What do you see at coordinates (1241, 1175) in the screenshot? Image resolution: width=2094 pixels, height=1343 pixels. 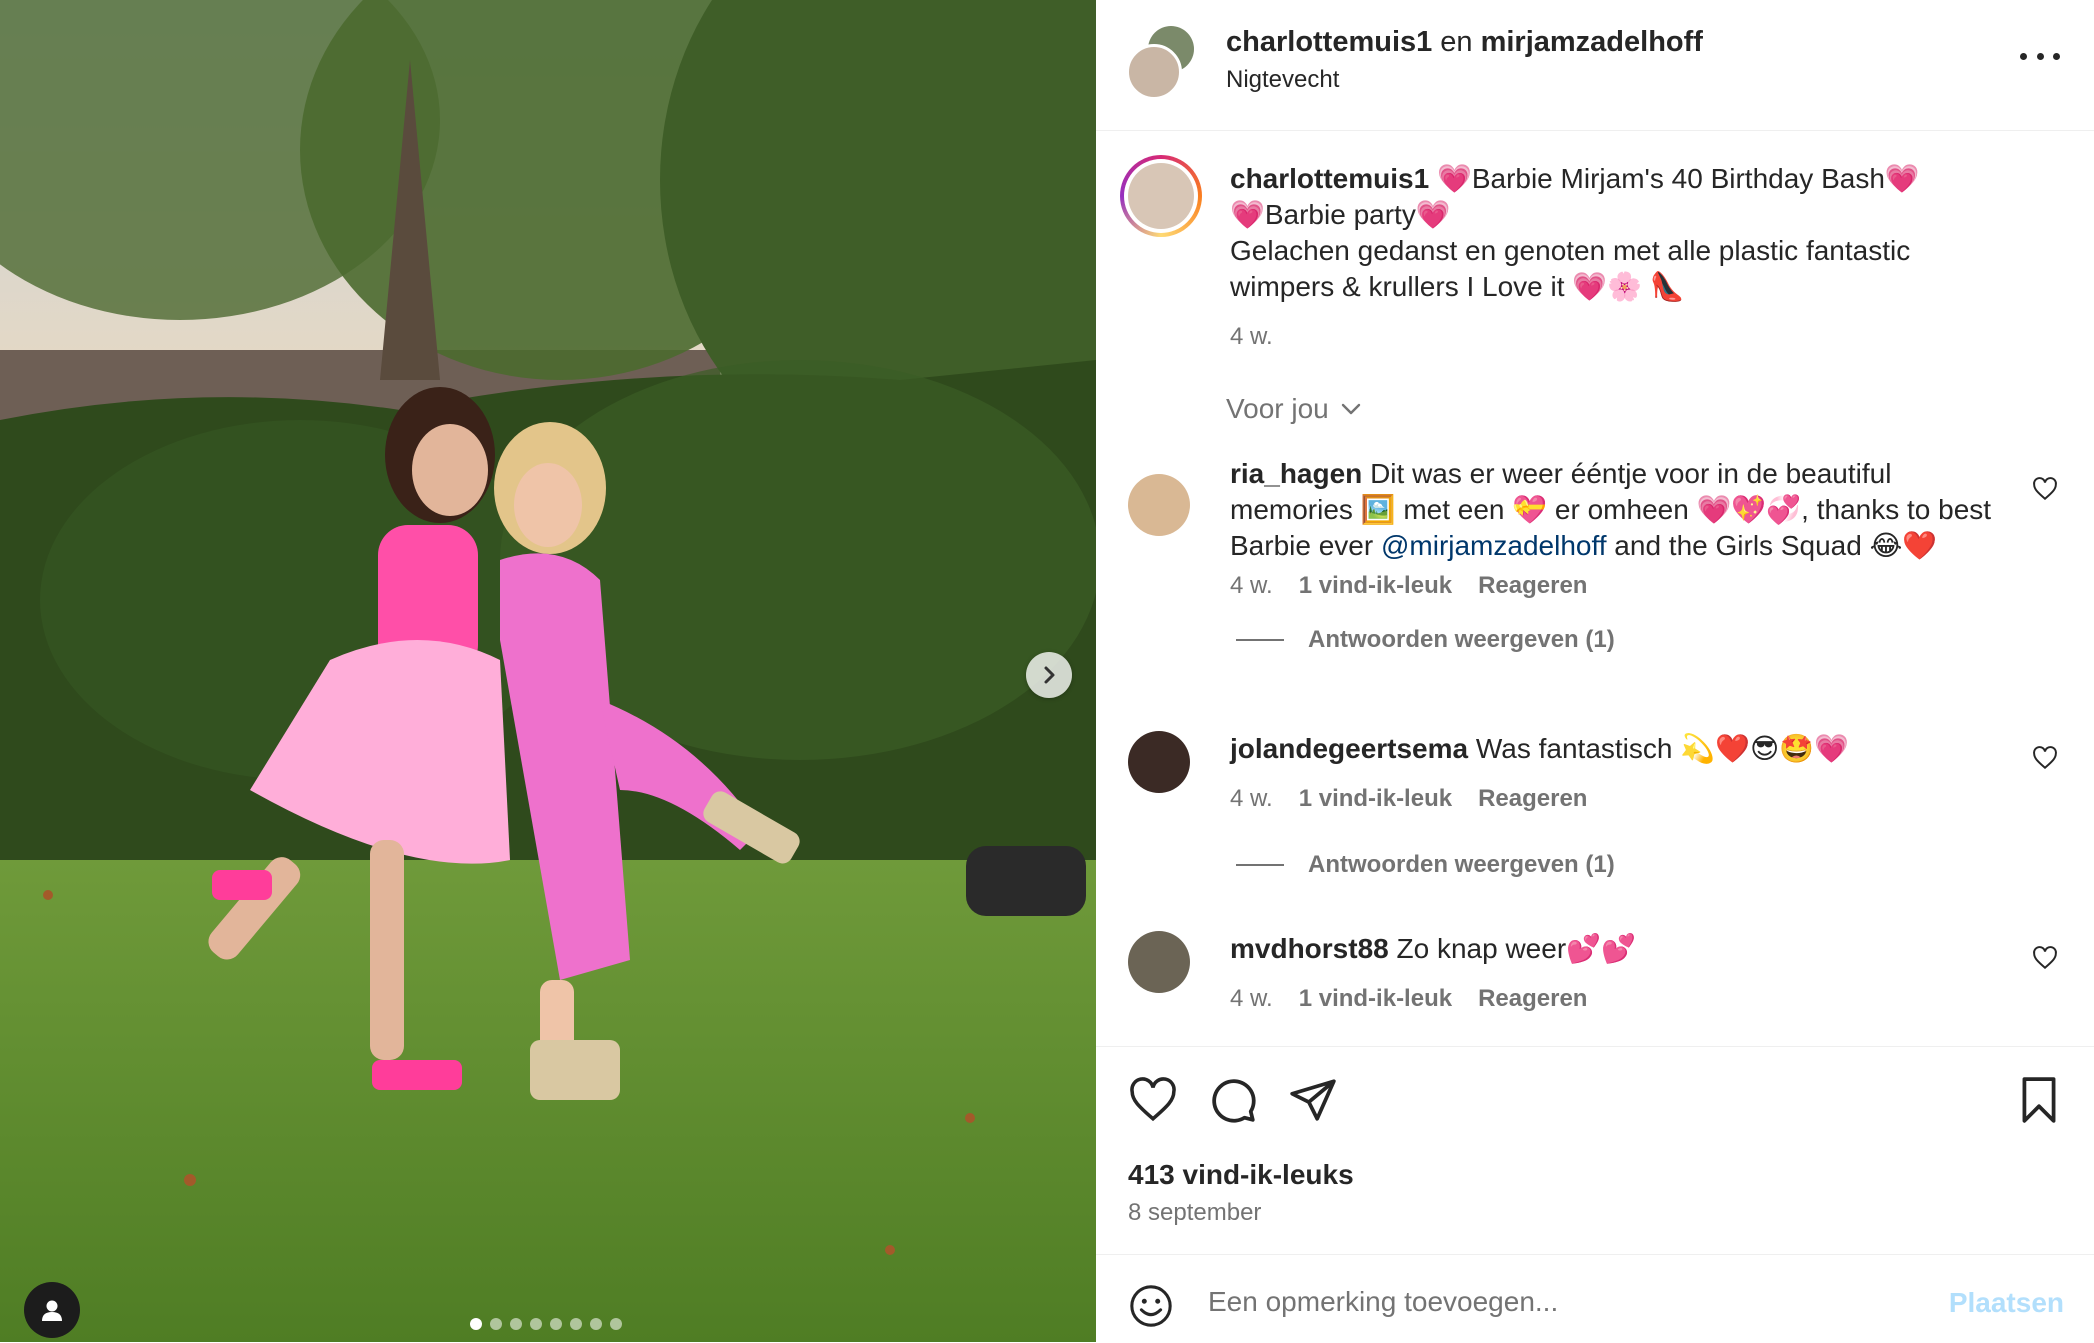 I see `likes-count: 413 vind-ik-leuks` at bounding box center [1241, 1175].